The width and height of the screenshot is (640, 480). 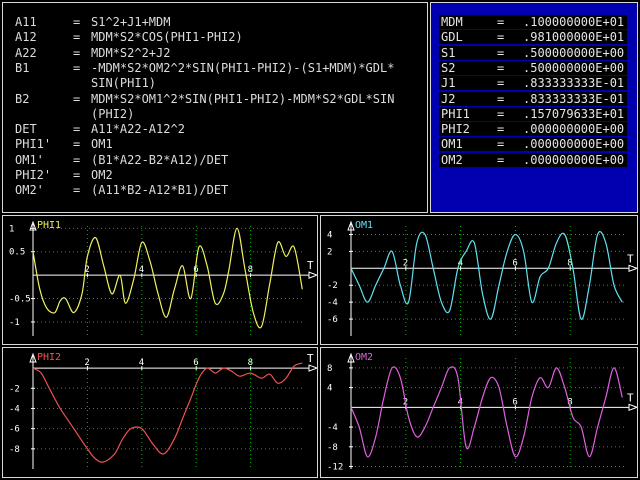 I want to click on om1-plot: OM1 T 2 4 6 8 4 2 -2 -4 -6, so click(x=479, y=280).